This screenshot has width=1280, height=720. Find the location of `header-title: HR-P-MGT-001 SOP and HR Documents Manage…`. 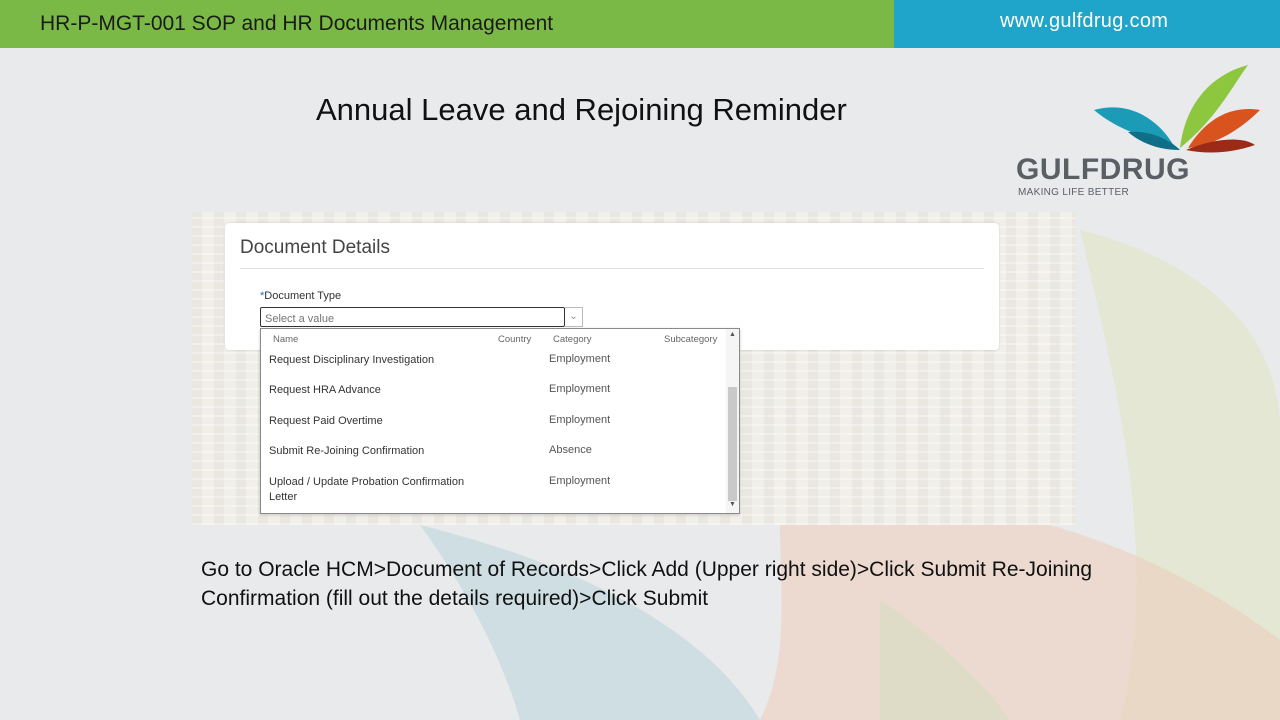

header-title: HR-P-MGT-001 SOP and HR Documents Manage… is located at coordinates (447, 24).